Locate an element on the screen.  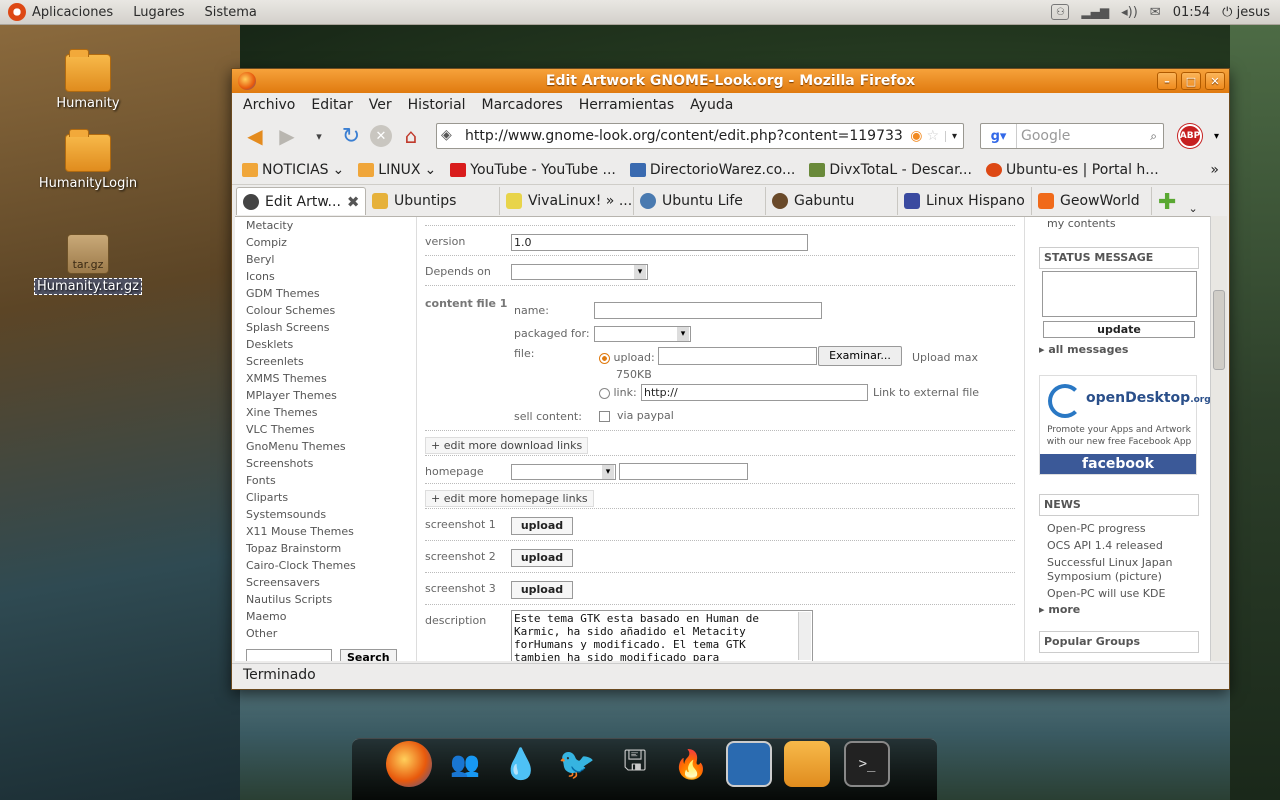
my-contents-link: my contents is located at coordinates (1081, 223).